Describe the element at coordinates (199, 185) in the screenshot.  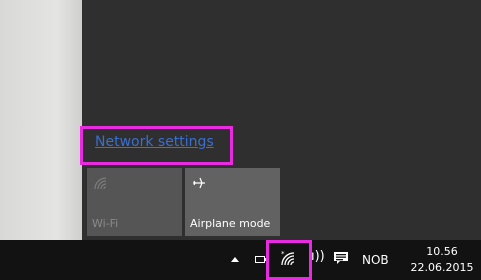
I see `airplane-icon` at that location.